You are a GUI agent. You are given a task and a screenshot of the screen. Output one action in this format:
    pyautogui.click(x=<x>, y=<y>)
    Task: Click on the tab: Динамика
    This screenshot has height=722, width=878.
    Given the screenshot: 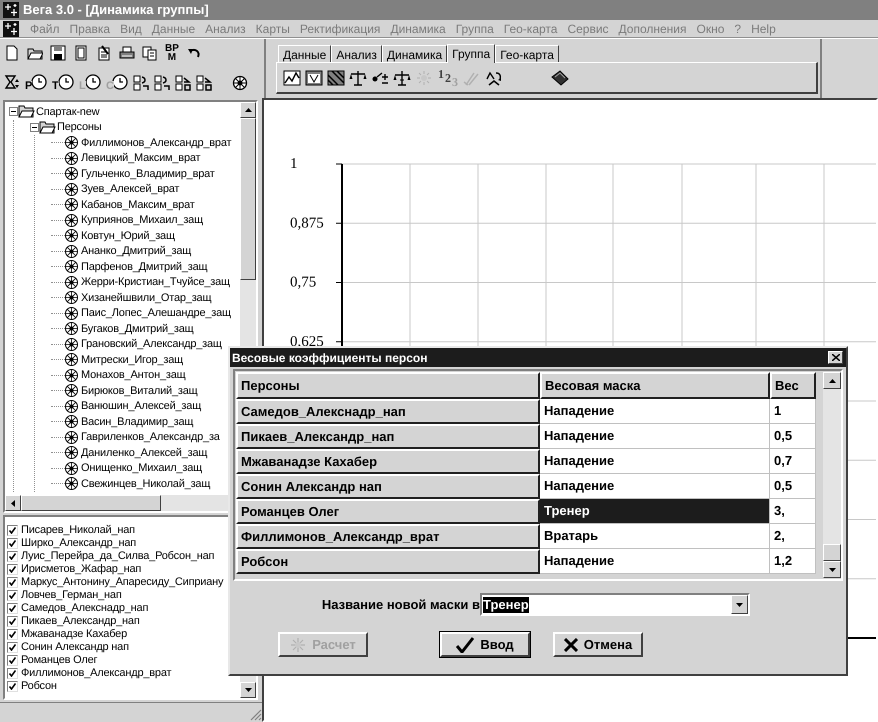 What is the action you would take?
    pyautogui.click(x=415, y=53)
    